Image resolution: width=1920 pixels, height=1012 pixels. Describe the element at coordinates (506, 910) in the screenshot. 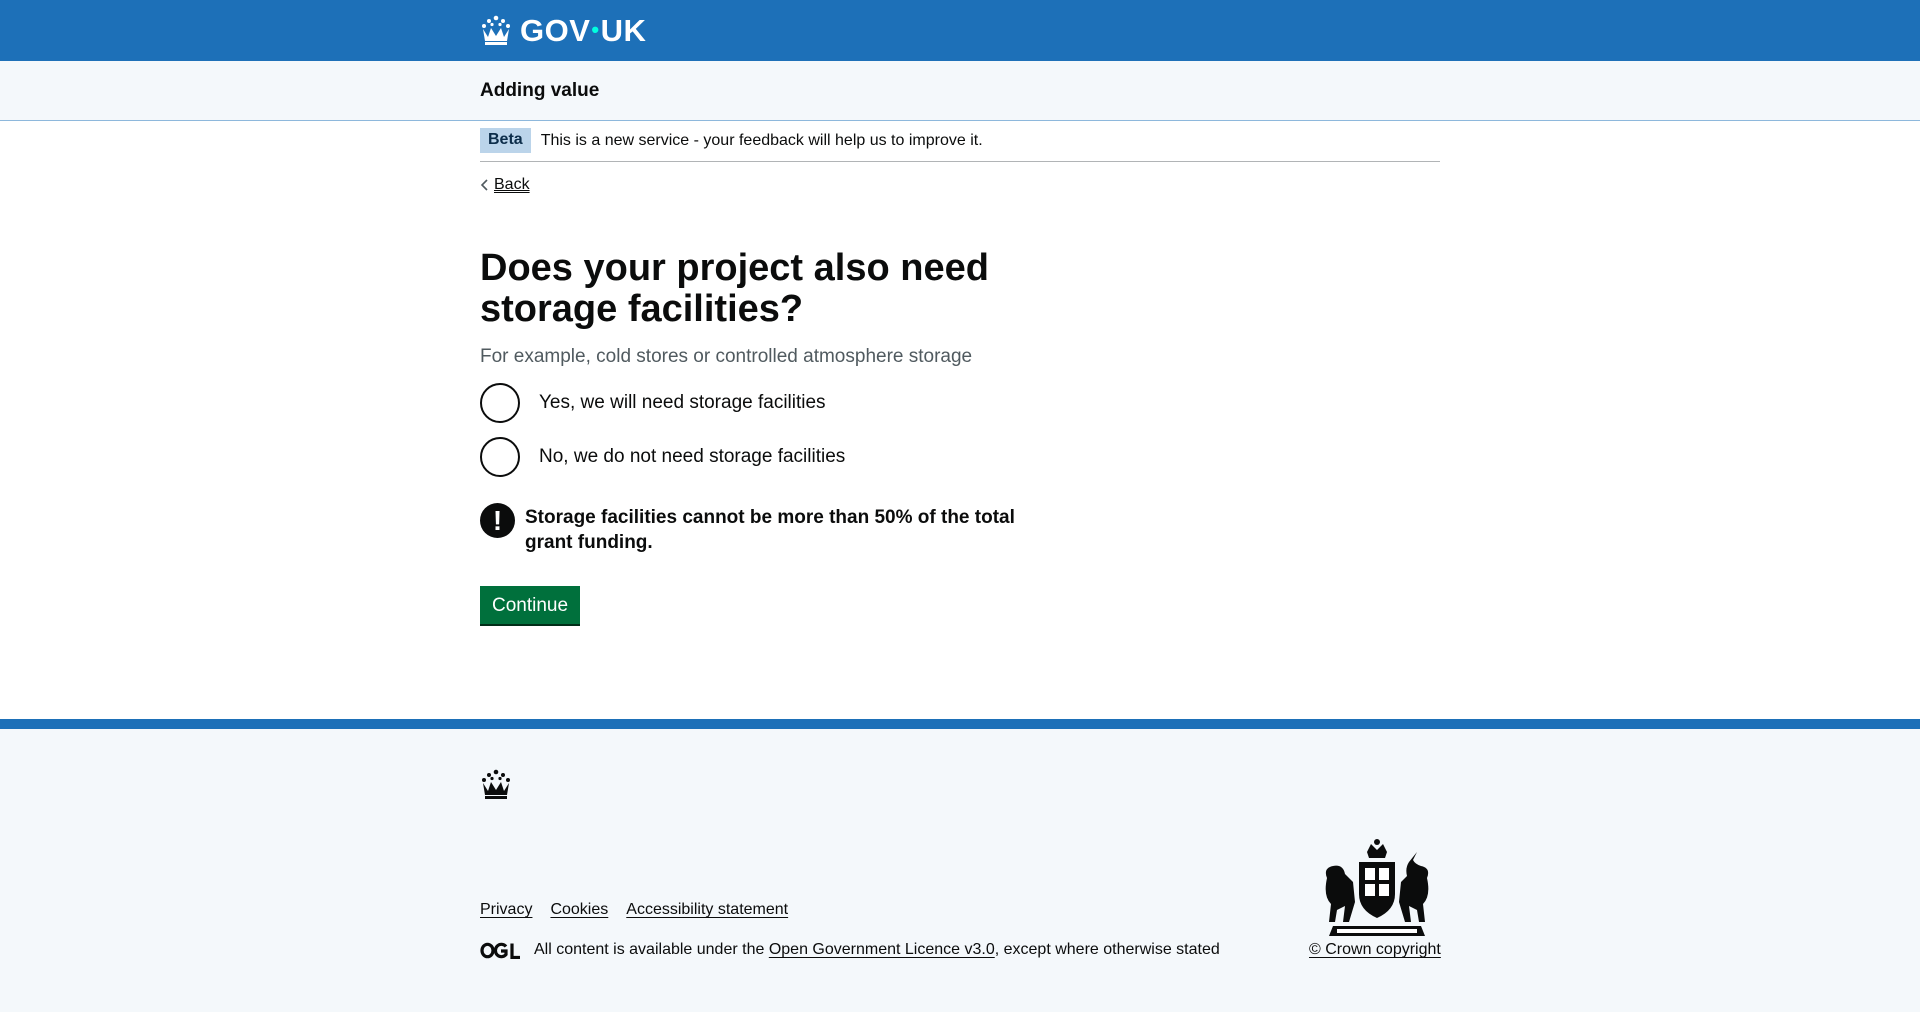

I see `footer-link-privacy: Privacy` at that location.